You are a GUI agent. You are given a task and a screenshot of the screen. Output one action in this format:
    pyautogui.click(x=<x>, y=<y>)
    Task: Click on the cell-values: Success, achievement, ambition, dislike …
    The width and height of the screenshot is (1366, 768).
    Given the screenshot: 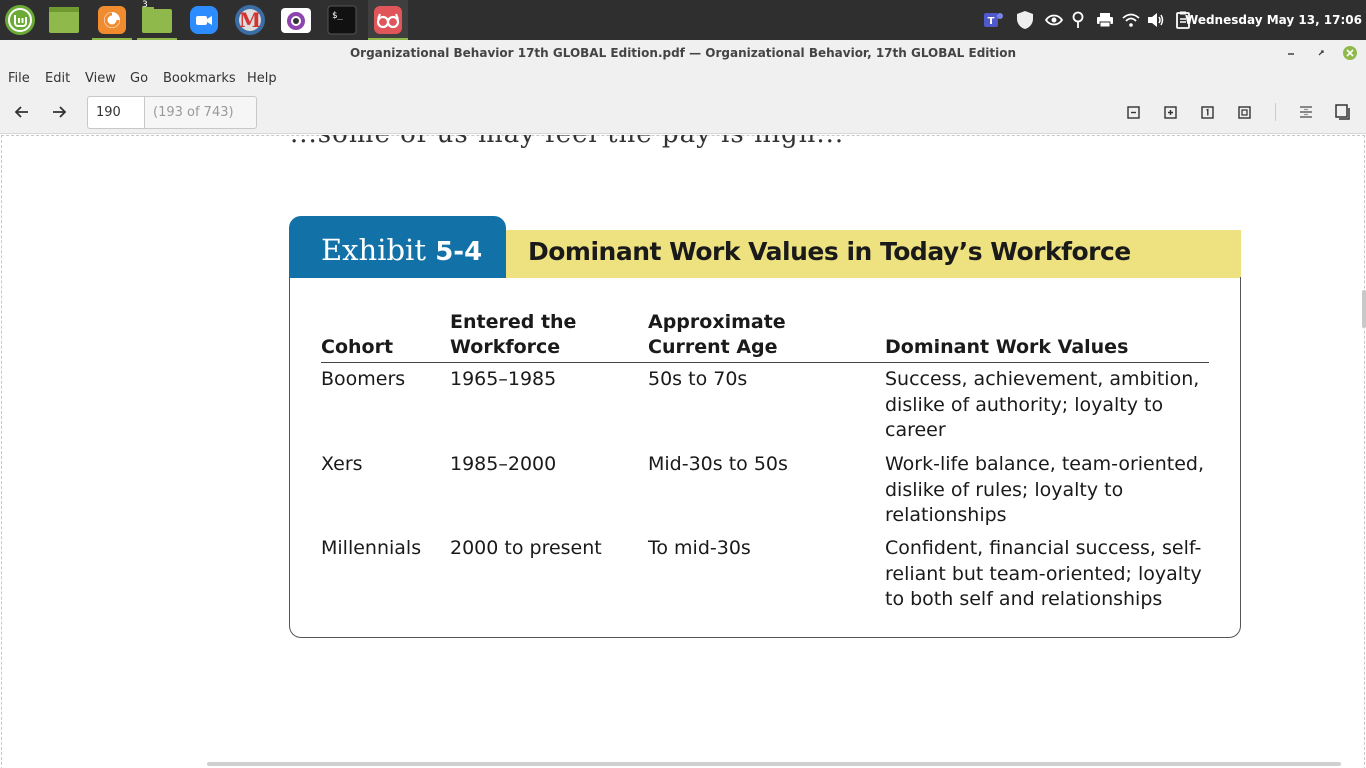 What is the action you would take?
    pyautogui.click(x=1042, y=405)
    